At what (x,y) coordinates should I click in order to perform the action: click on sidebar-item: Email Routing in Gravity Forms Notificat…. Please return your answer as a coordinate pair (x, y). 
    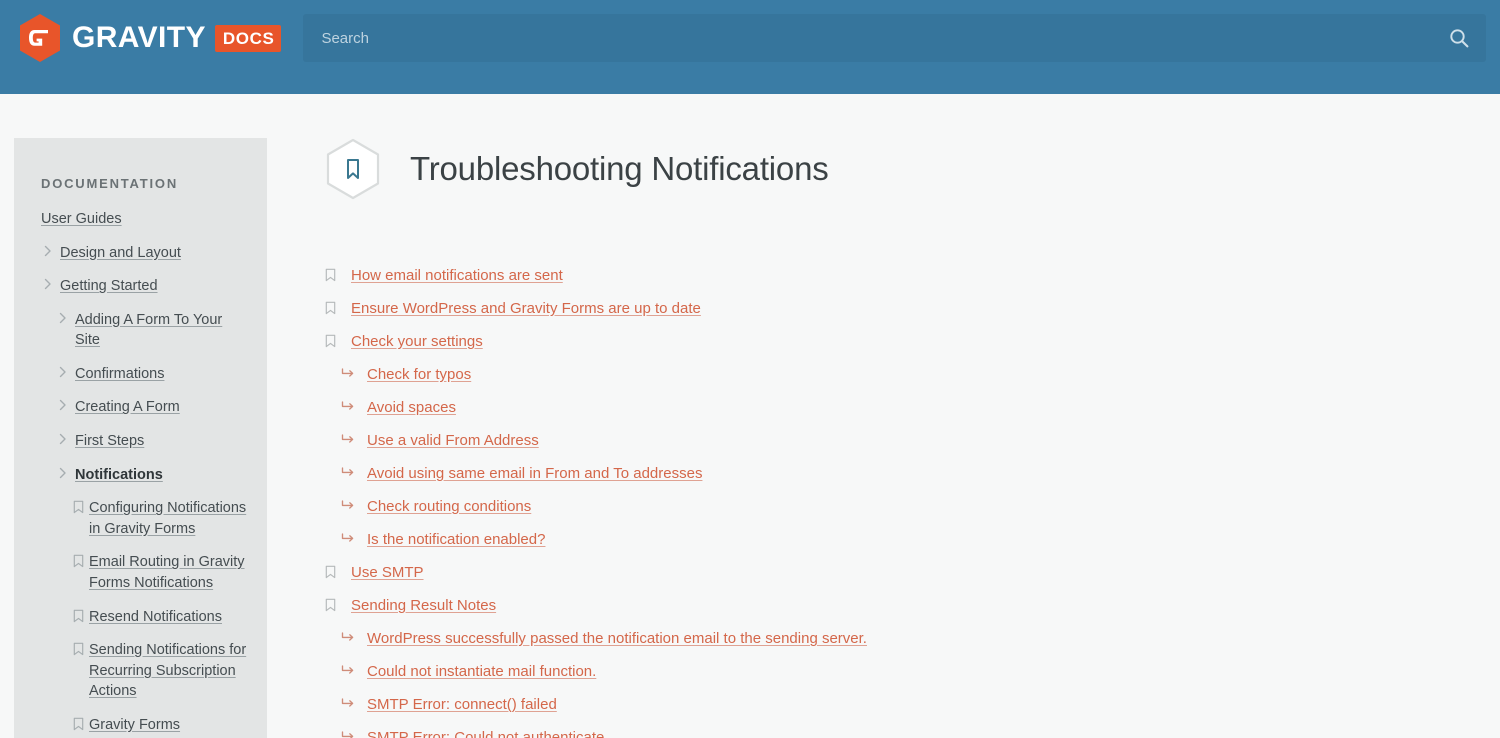
    Looking at the image, I should click on (146, 572).